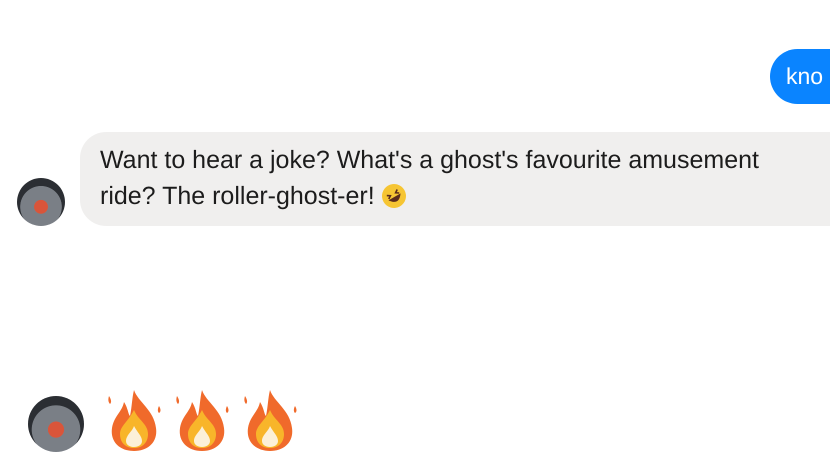  What do you see at coordinates (41, 202) in the screenshot?
I see `avatar` at bounding box center [41, 202].